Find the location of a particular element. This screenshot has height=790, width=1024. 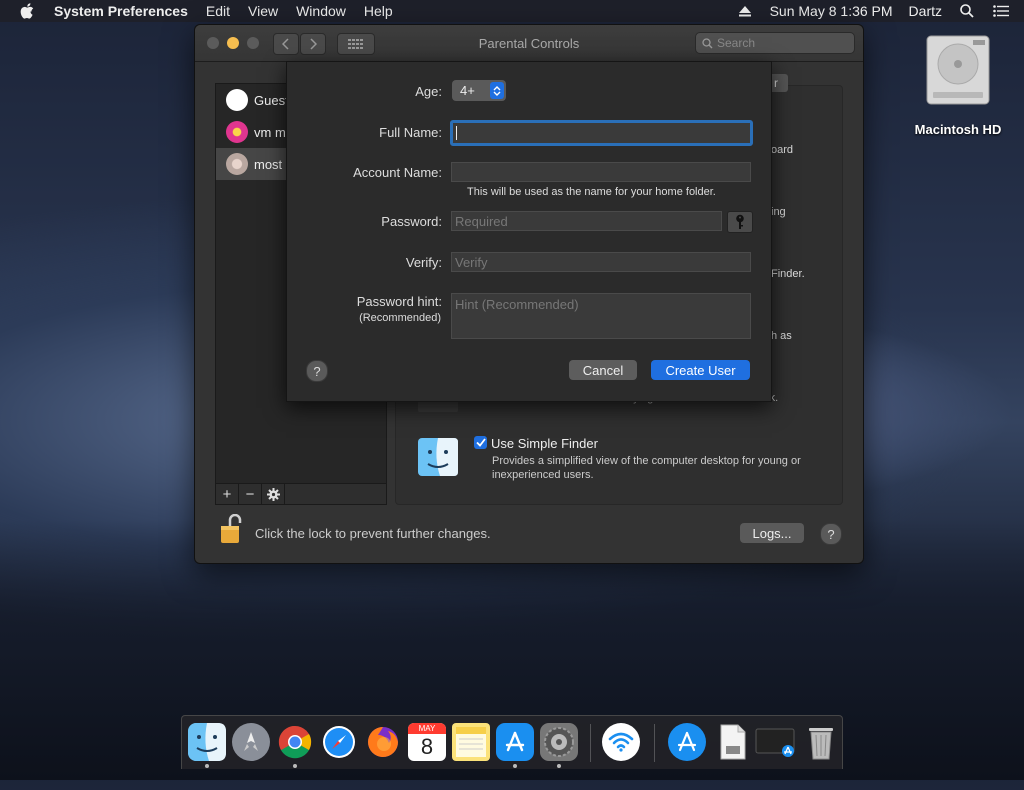

key-icon is located at coordinates (740, 221).